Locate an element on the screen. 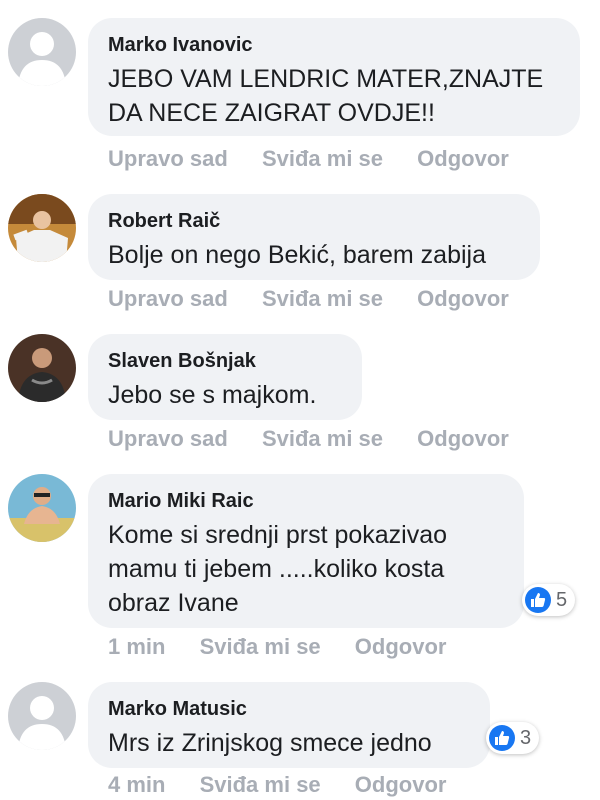 The height and width of the screenshot is (800, 600). reactions-badge: 5 is located at coordinates (549, 600).